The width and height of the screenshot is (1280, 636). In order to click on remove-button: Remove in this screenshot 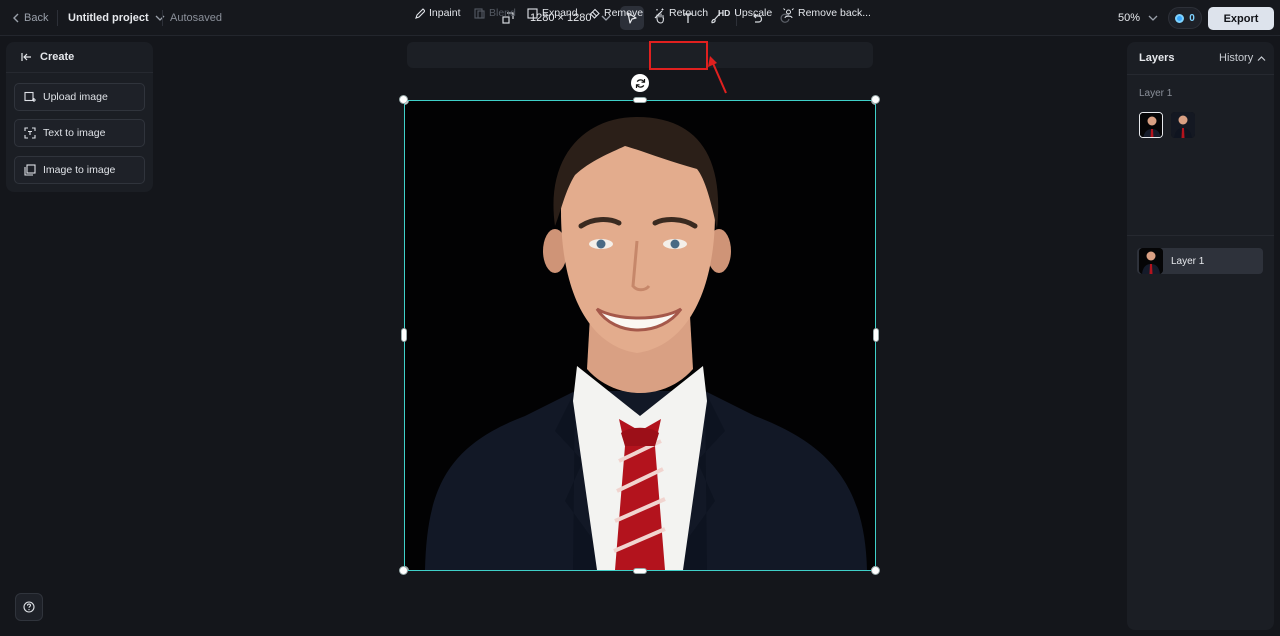, I will do `click(616, 13)`.